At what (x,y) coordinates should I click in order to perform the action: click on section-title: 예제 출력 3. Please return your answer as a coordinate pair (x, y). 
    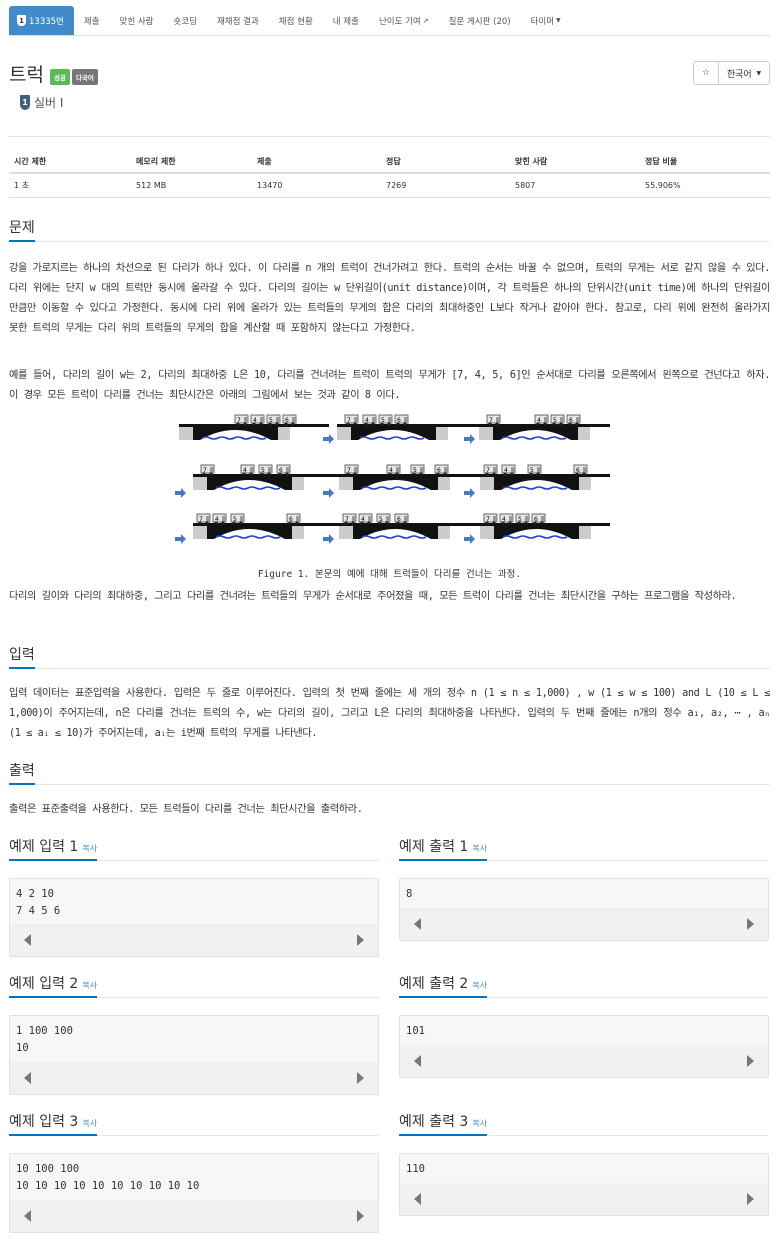
    Looking at the image, I should click on (434, 1122).